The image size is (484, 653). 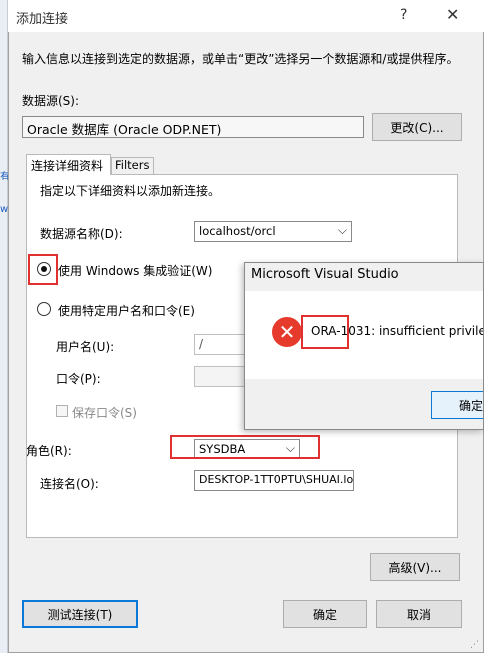 I want to click on data-source-label: 数据源(S):, so click(x=51, y=101).